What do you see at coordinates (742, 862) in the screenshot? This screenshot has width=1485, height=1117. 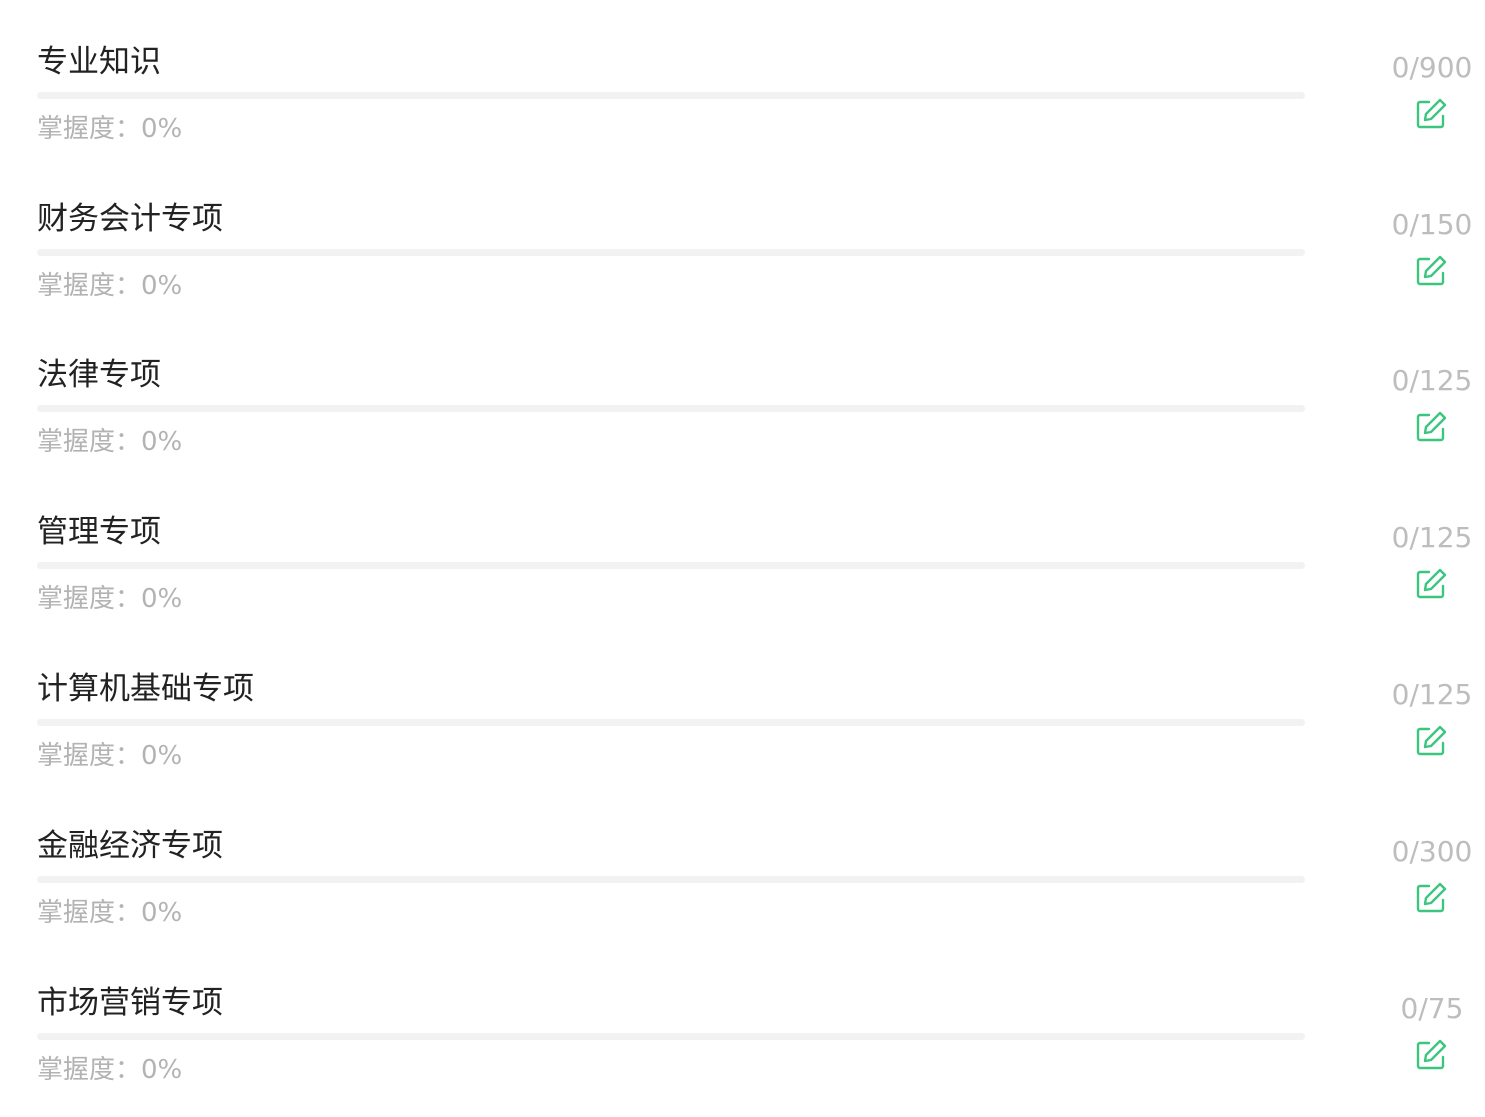 I see `category-item: 金融经济专项 掌握度：0% 0/300` at bounding box center [742, 862].